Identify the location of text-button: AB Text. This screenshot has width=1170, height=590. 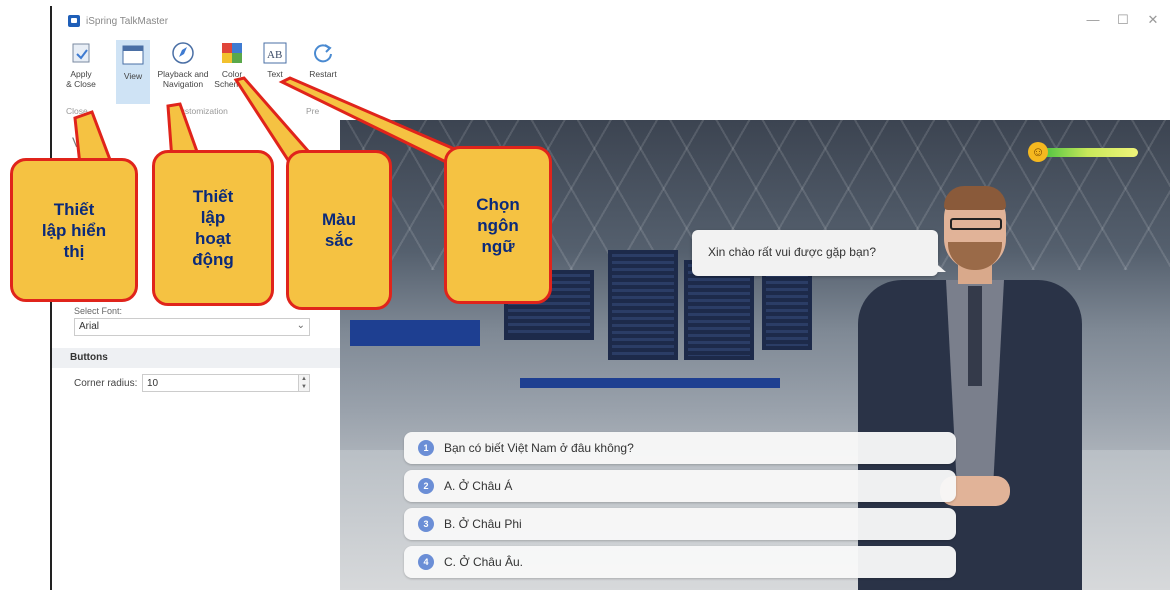
(275, 59).